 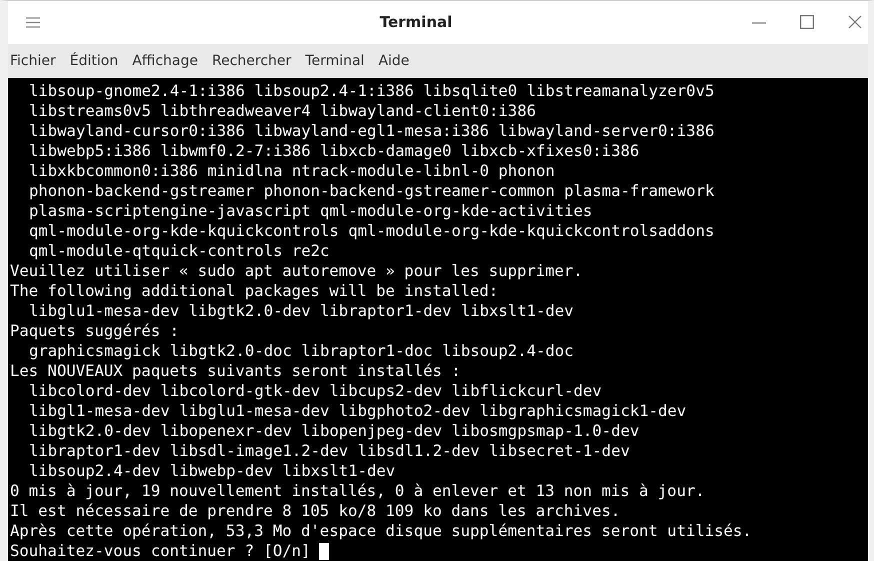 I want to click on menu-item: Édition, so click(x=94, y=60).